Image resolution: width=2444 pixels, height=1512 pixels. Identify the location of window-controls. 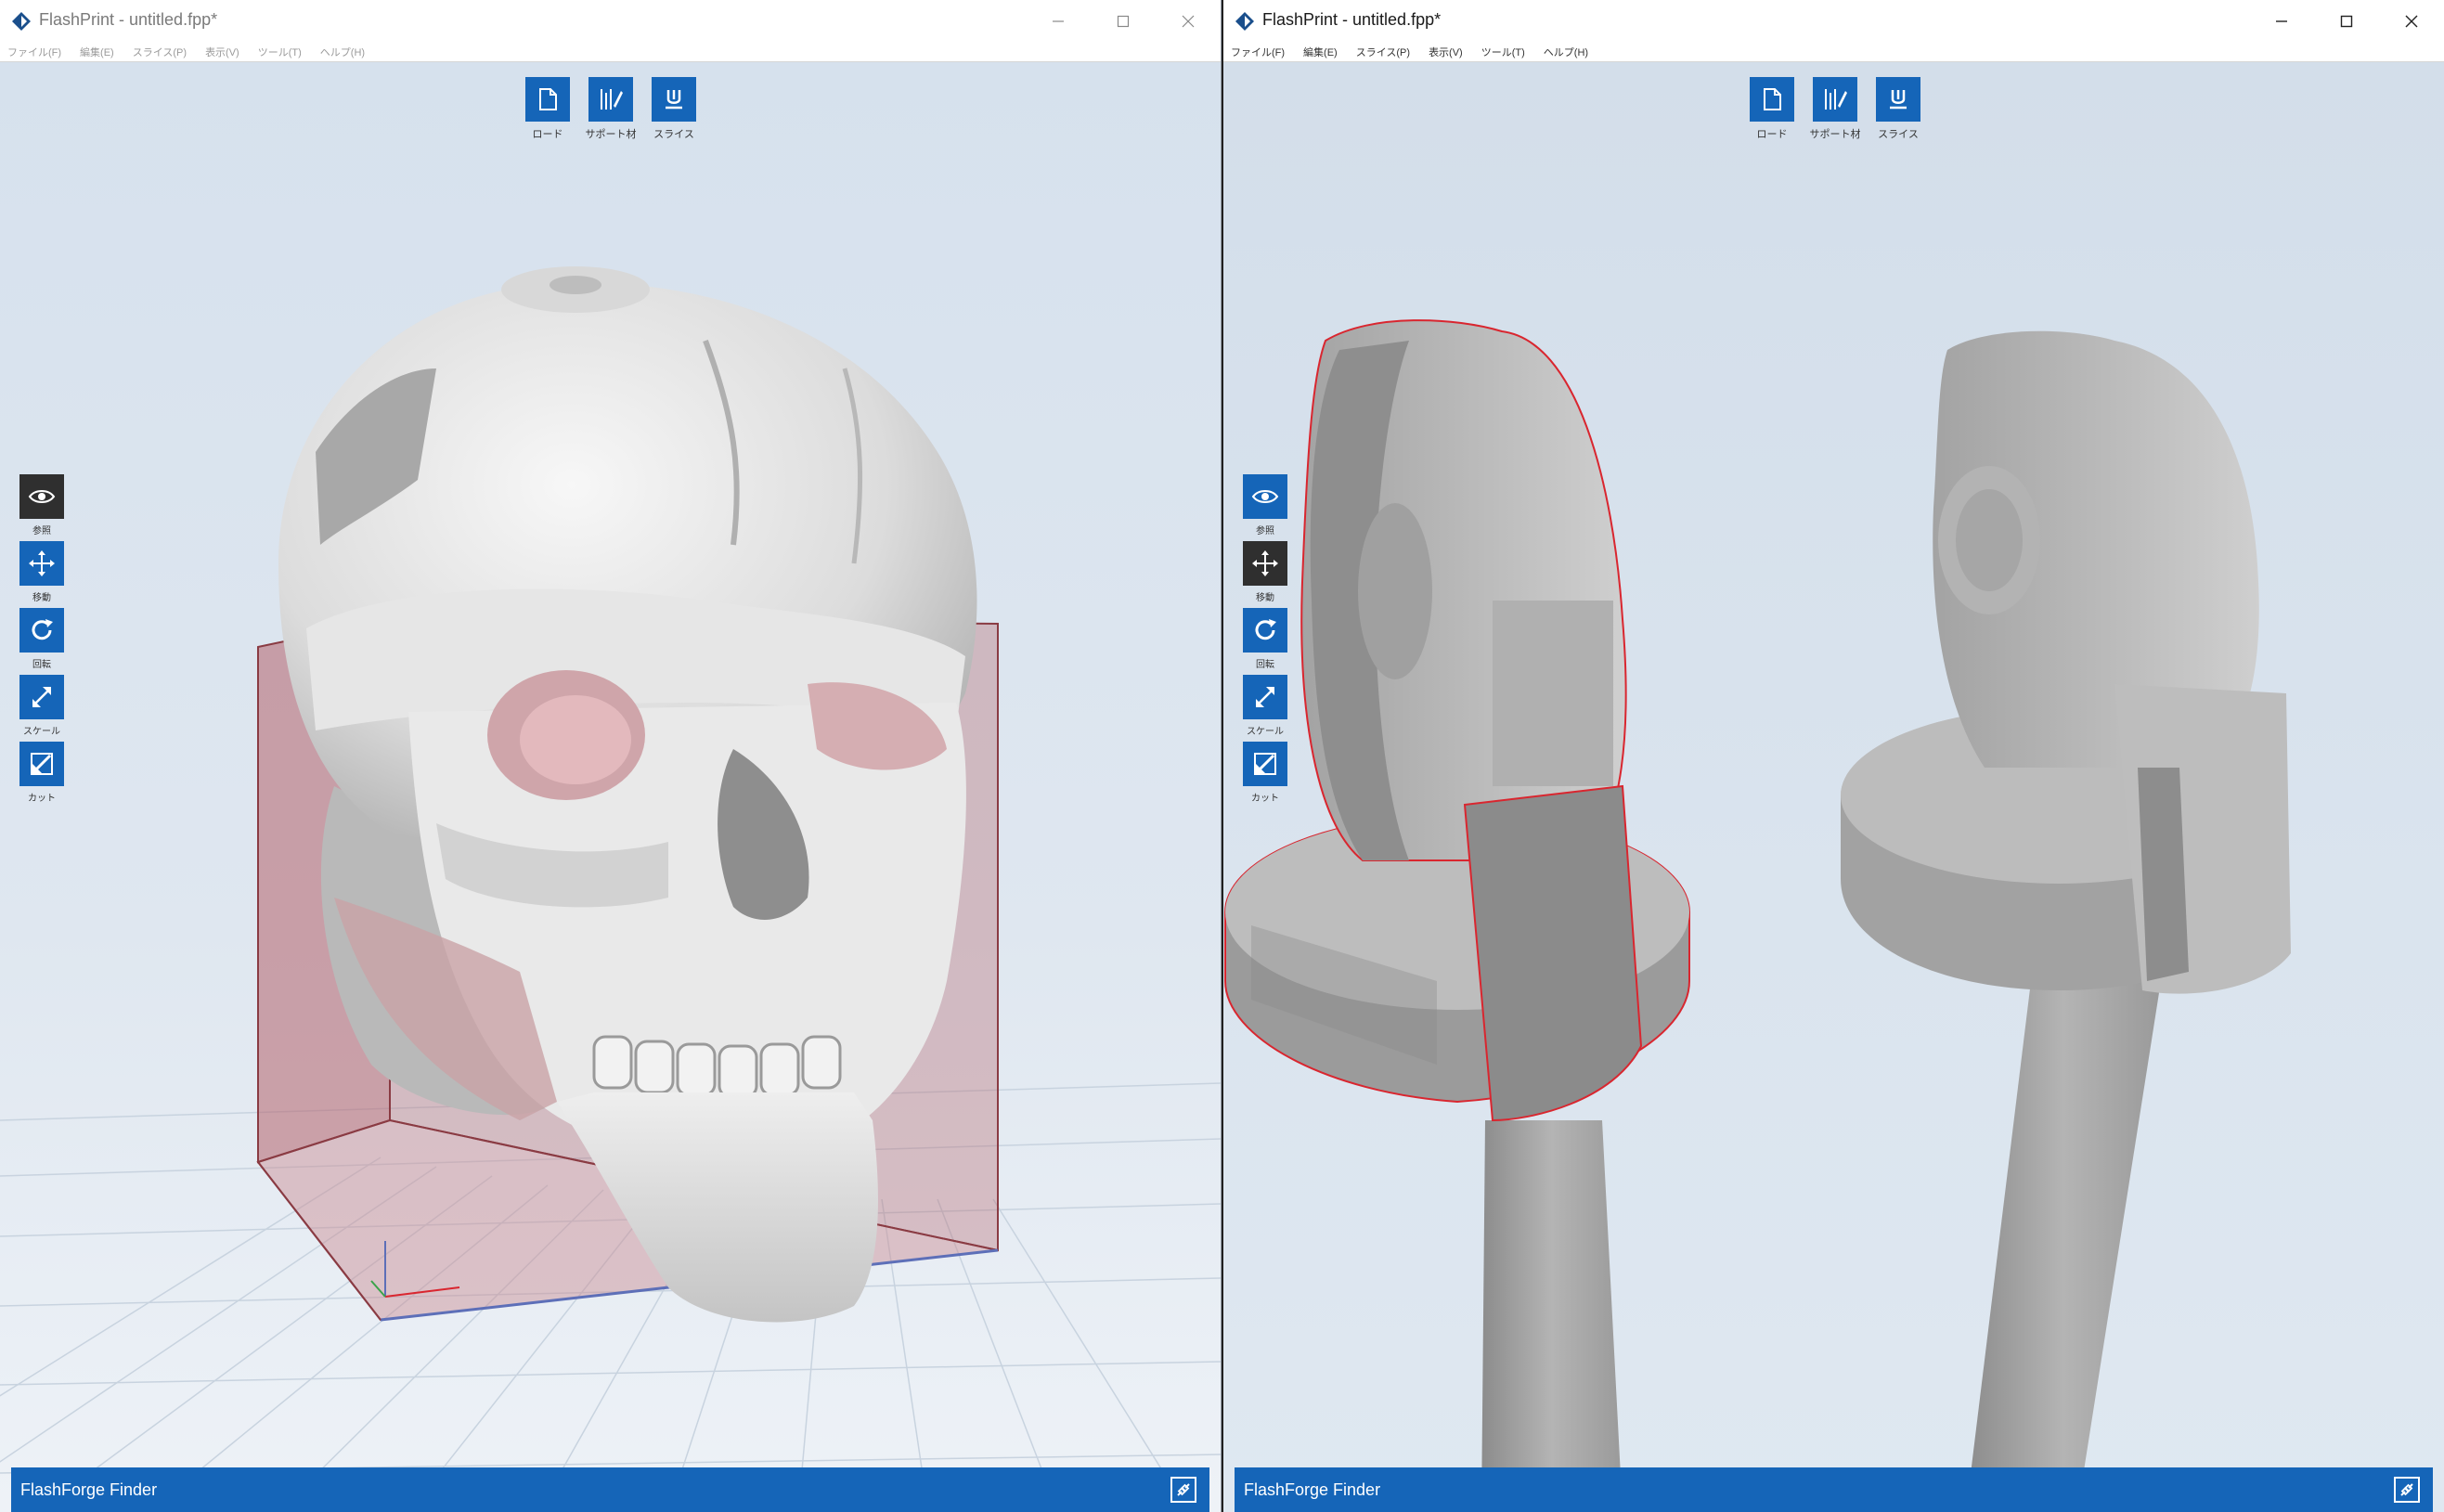
(1123, 21).